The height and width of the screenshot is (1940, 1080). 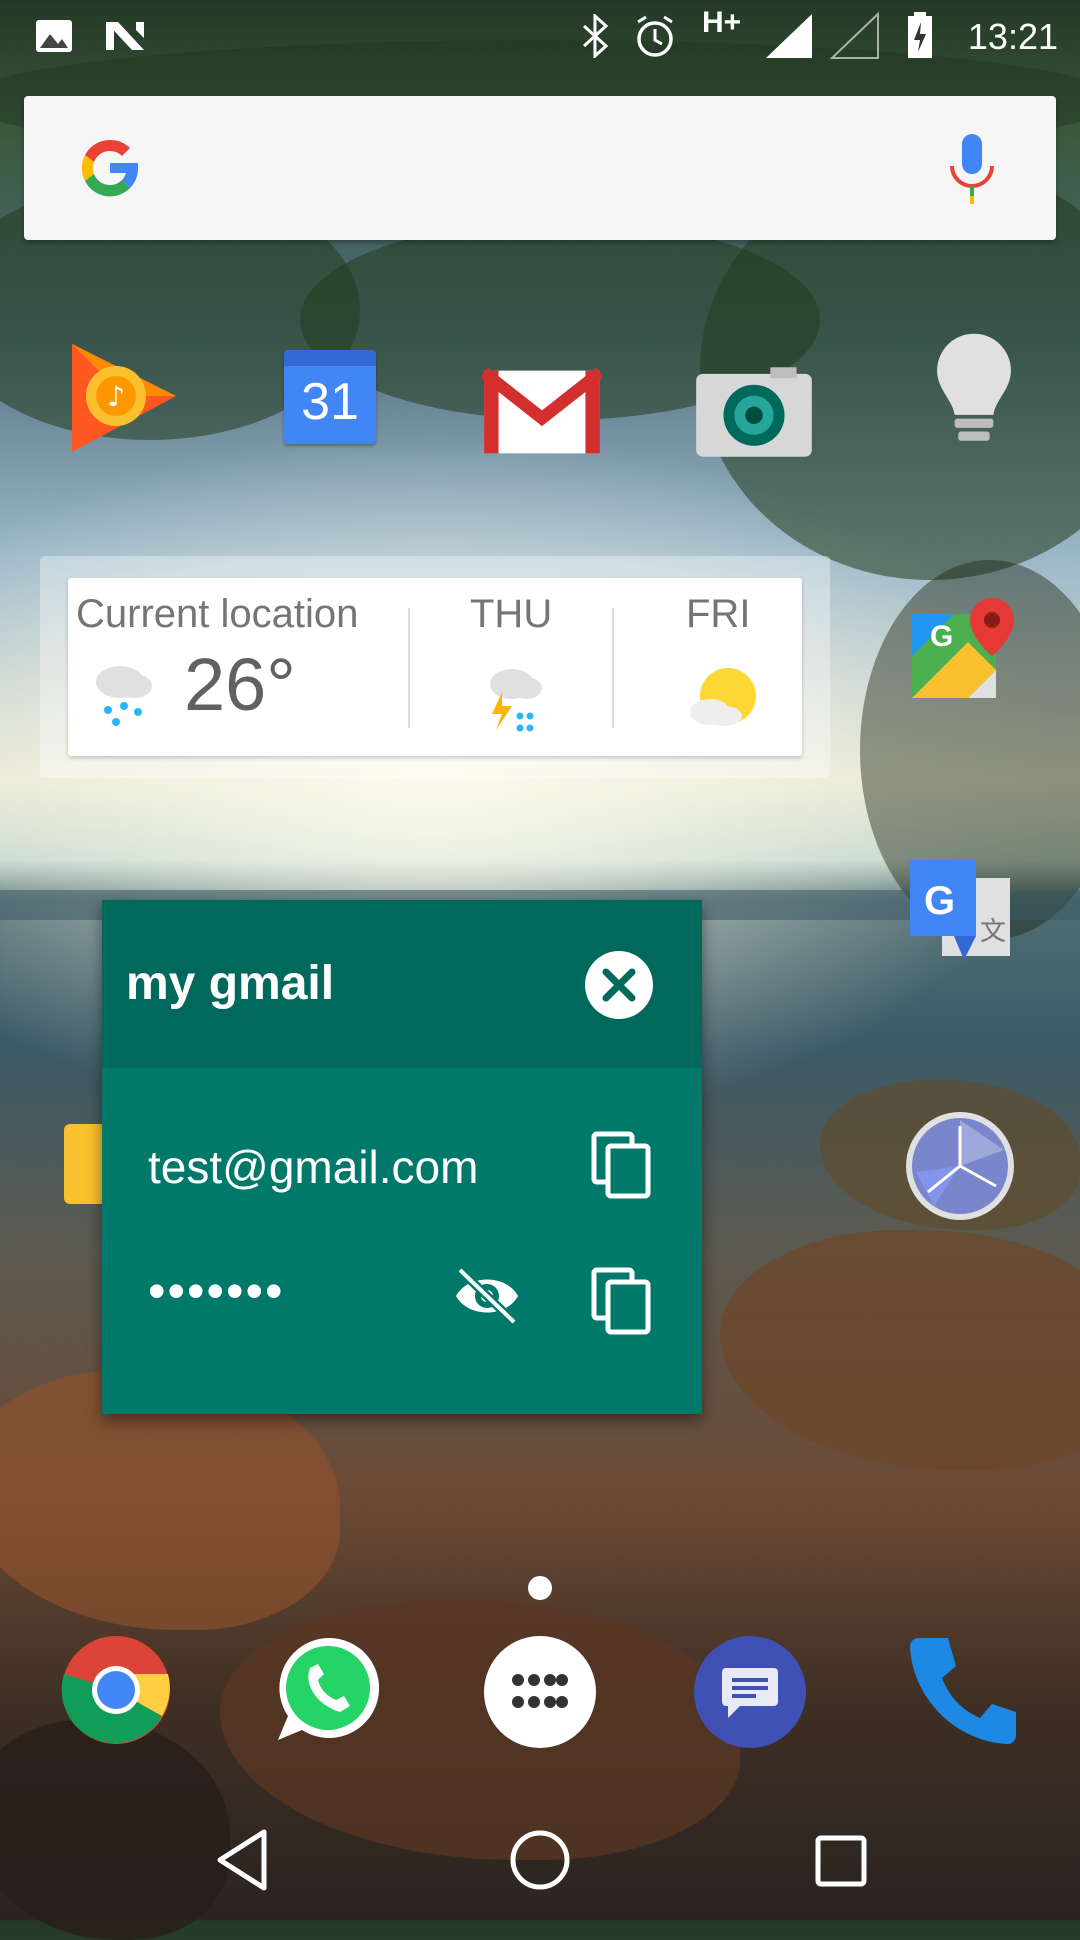 I want to click on weather-location: Current location, so click(x=217, y=614).